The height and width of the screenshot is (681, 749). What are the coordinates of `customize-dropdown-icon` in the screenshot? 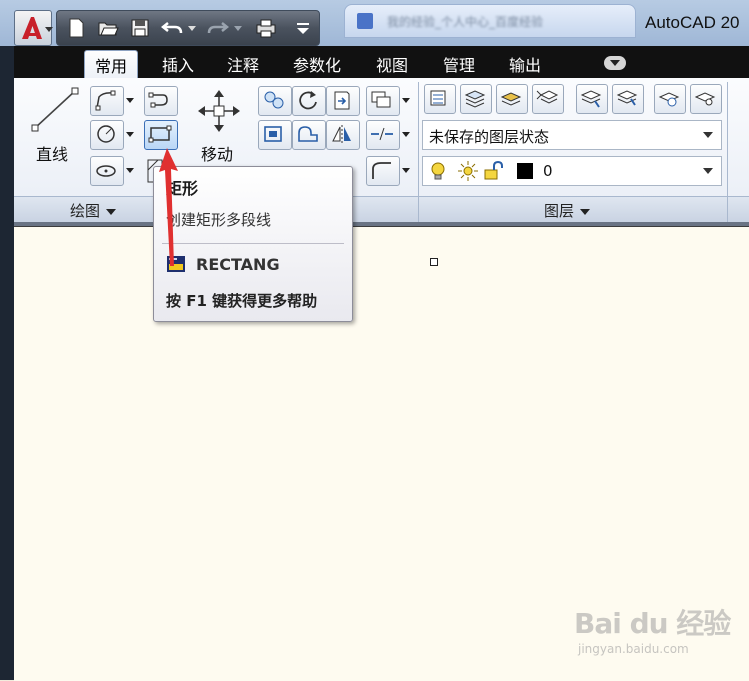 It's located at (304, 28).